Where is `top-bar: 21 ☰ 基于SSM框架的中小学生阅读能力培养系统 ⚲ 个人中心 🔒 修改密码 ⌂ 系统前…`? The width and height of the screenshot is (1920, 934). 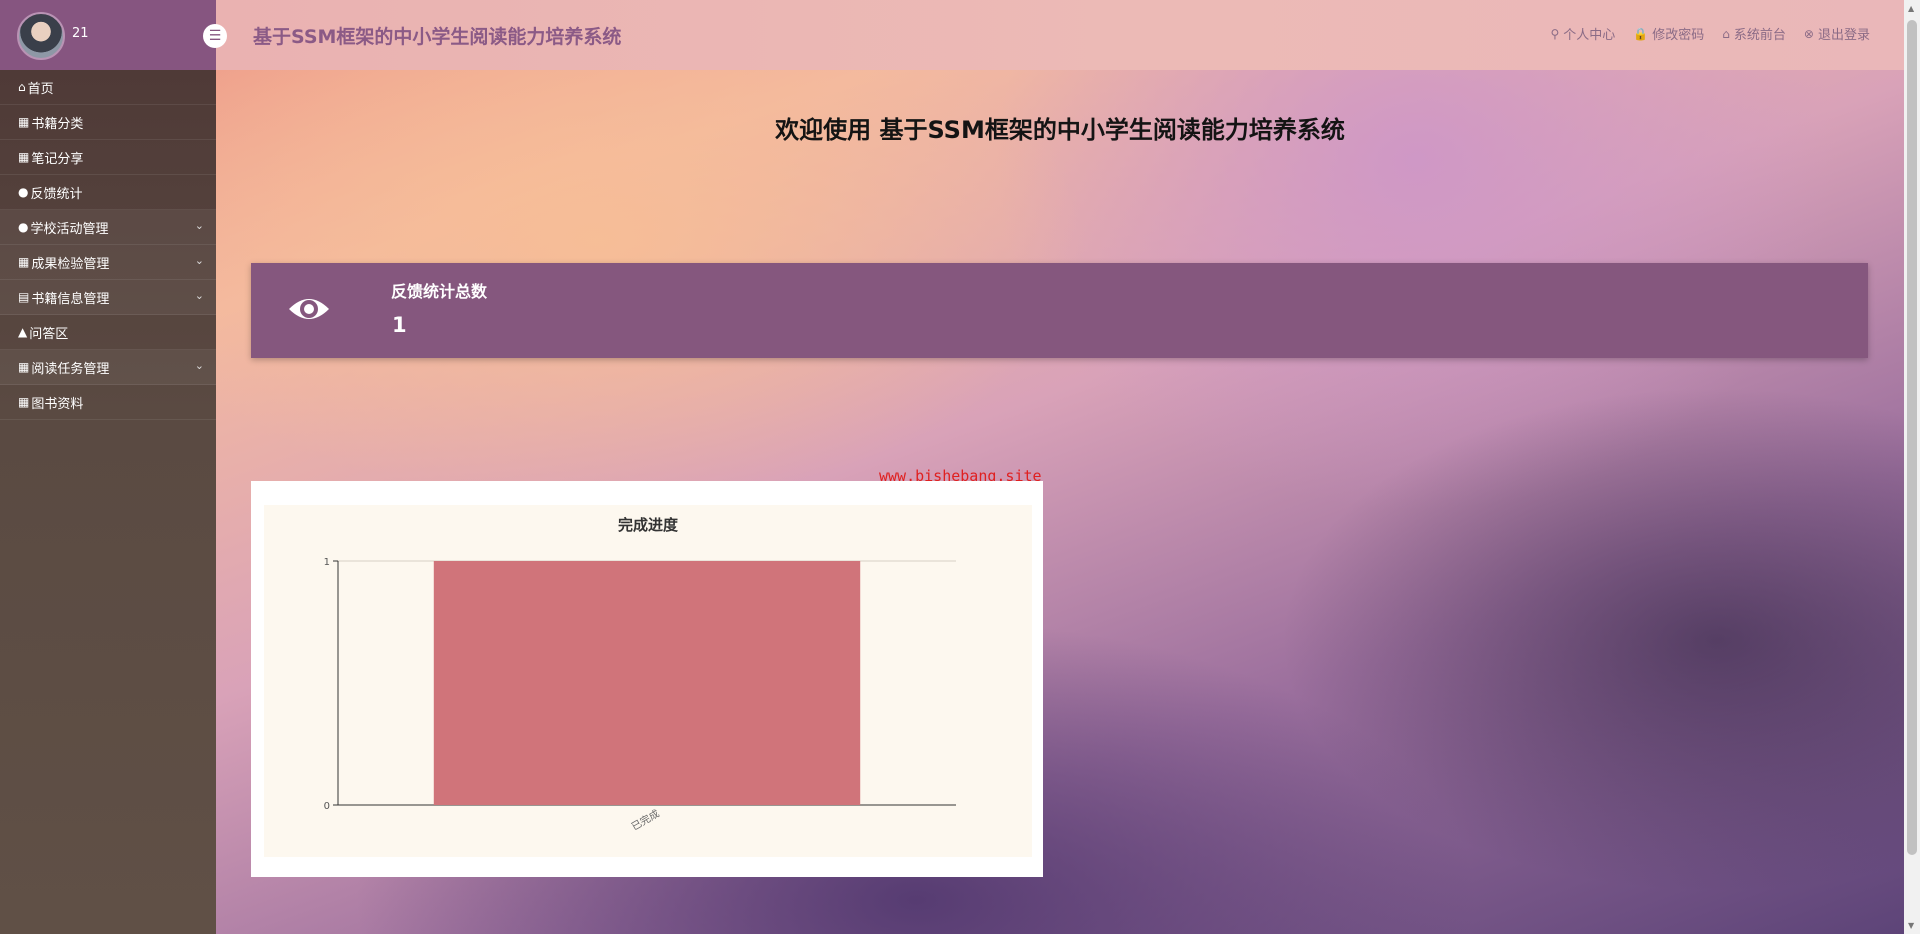 top-bar: 21 ☰ 基于SSM框架的中小学生阅读能力培养系统 ⚲ 个人中心 🔒 修改密码 ⌂ 系统前… is located at coordinates (952, 35).